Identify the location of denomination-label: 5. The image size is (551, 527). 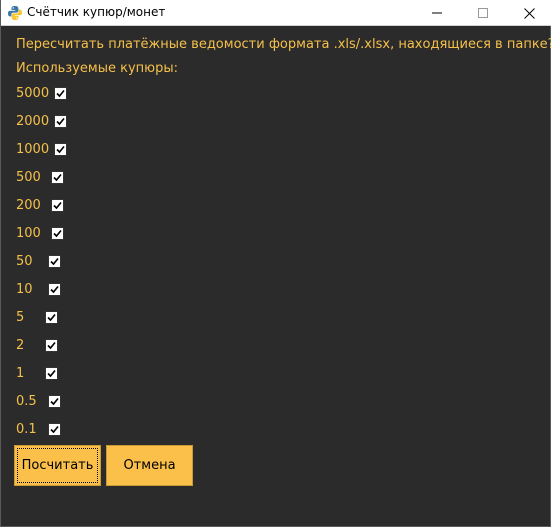
(20, 317).